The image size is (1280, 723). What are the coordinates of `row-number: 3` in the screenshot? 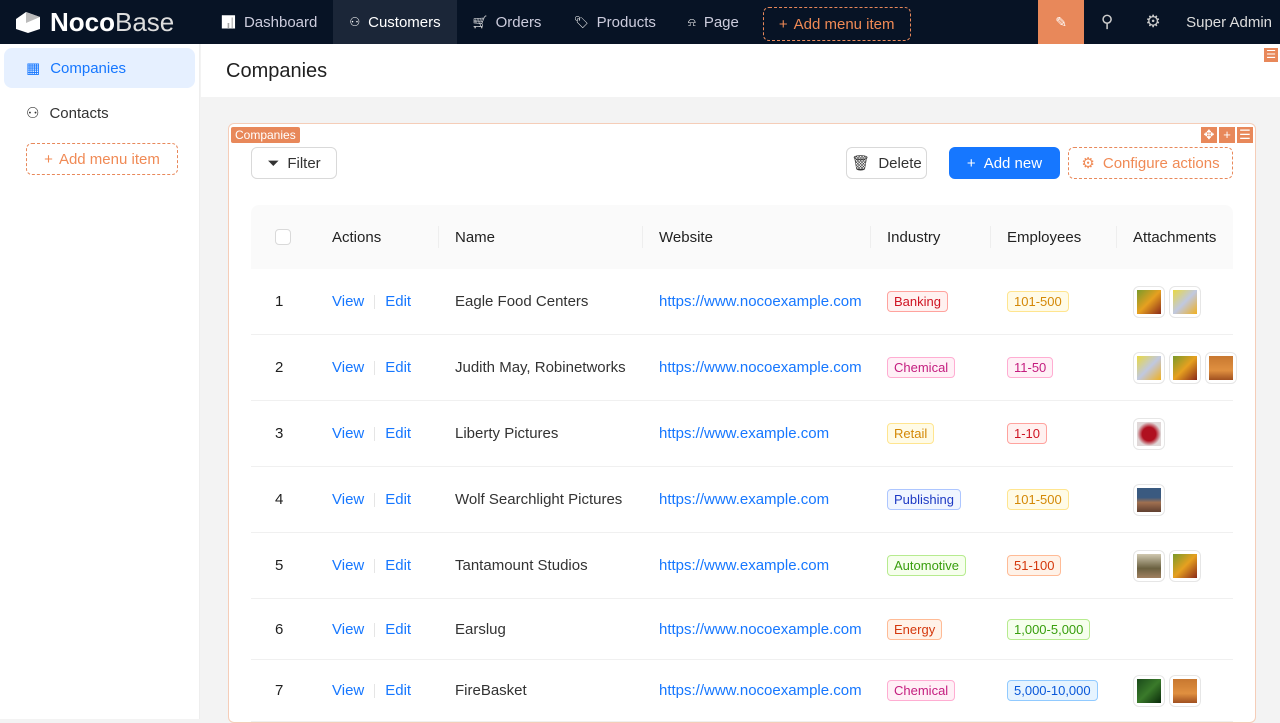 It's located at (279, 433).